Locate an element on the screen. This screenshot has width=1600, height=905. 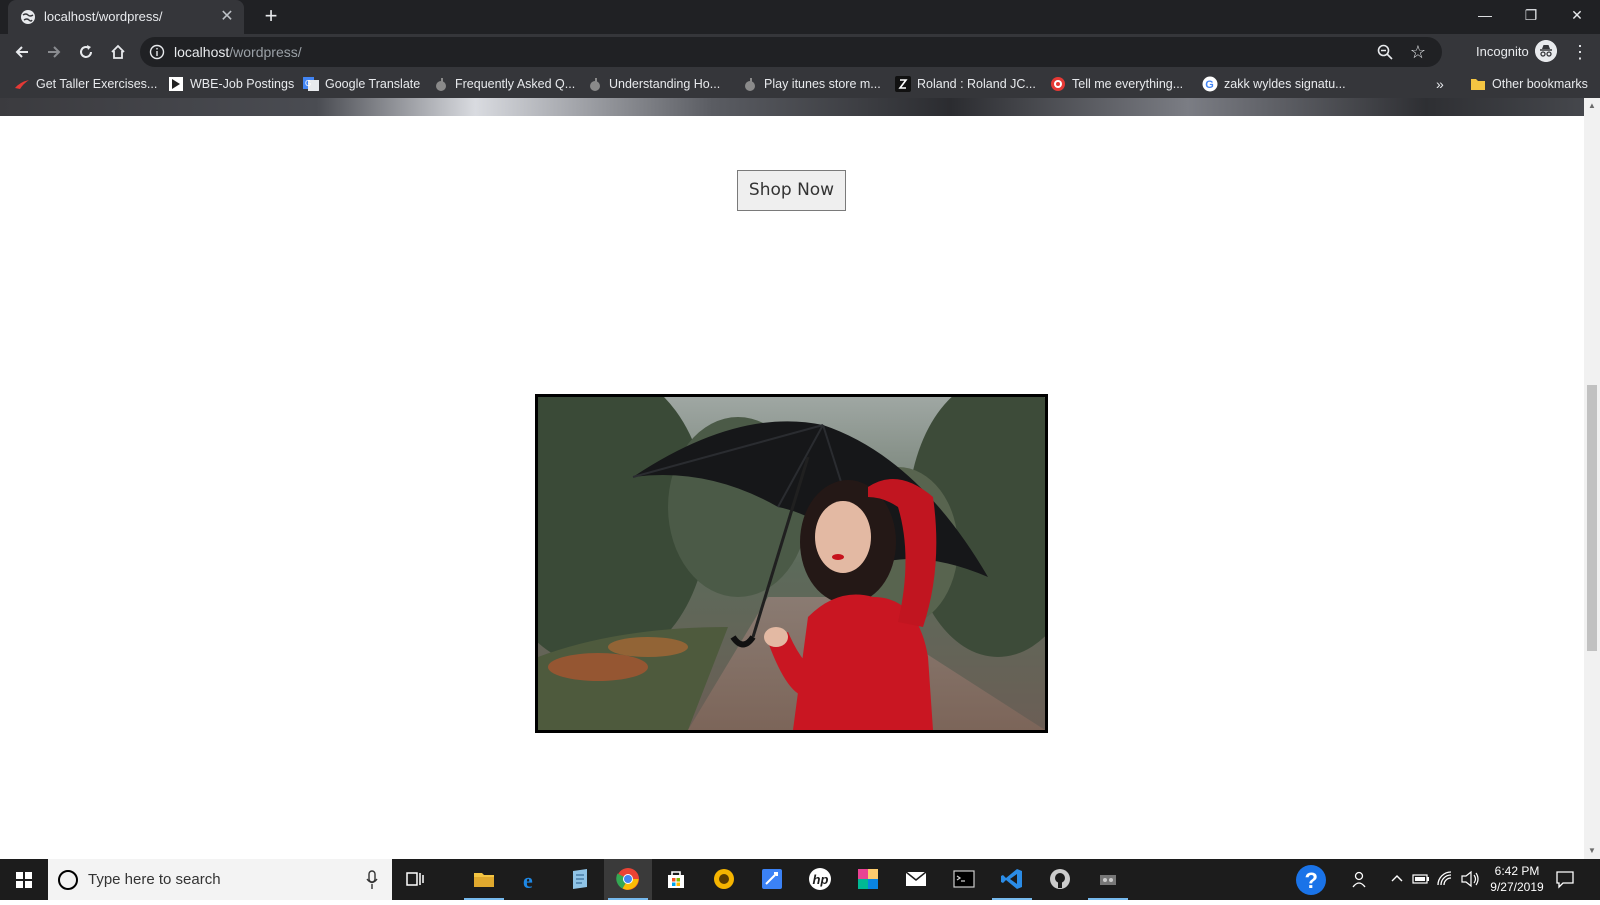
hero-photo is located at coordinates (791, 563).